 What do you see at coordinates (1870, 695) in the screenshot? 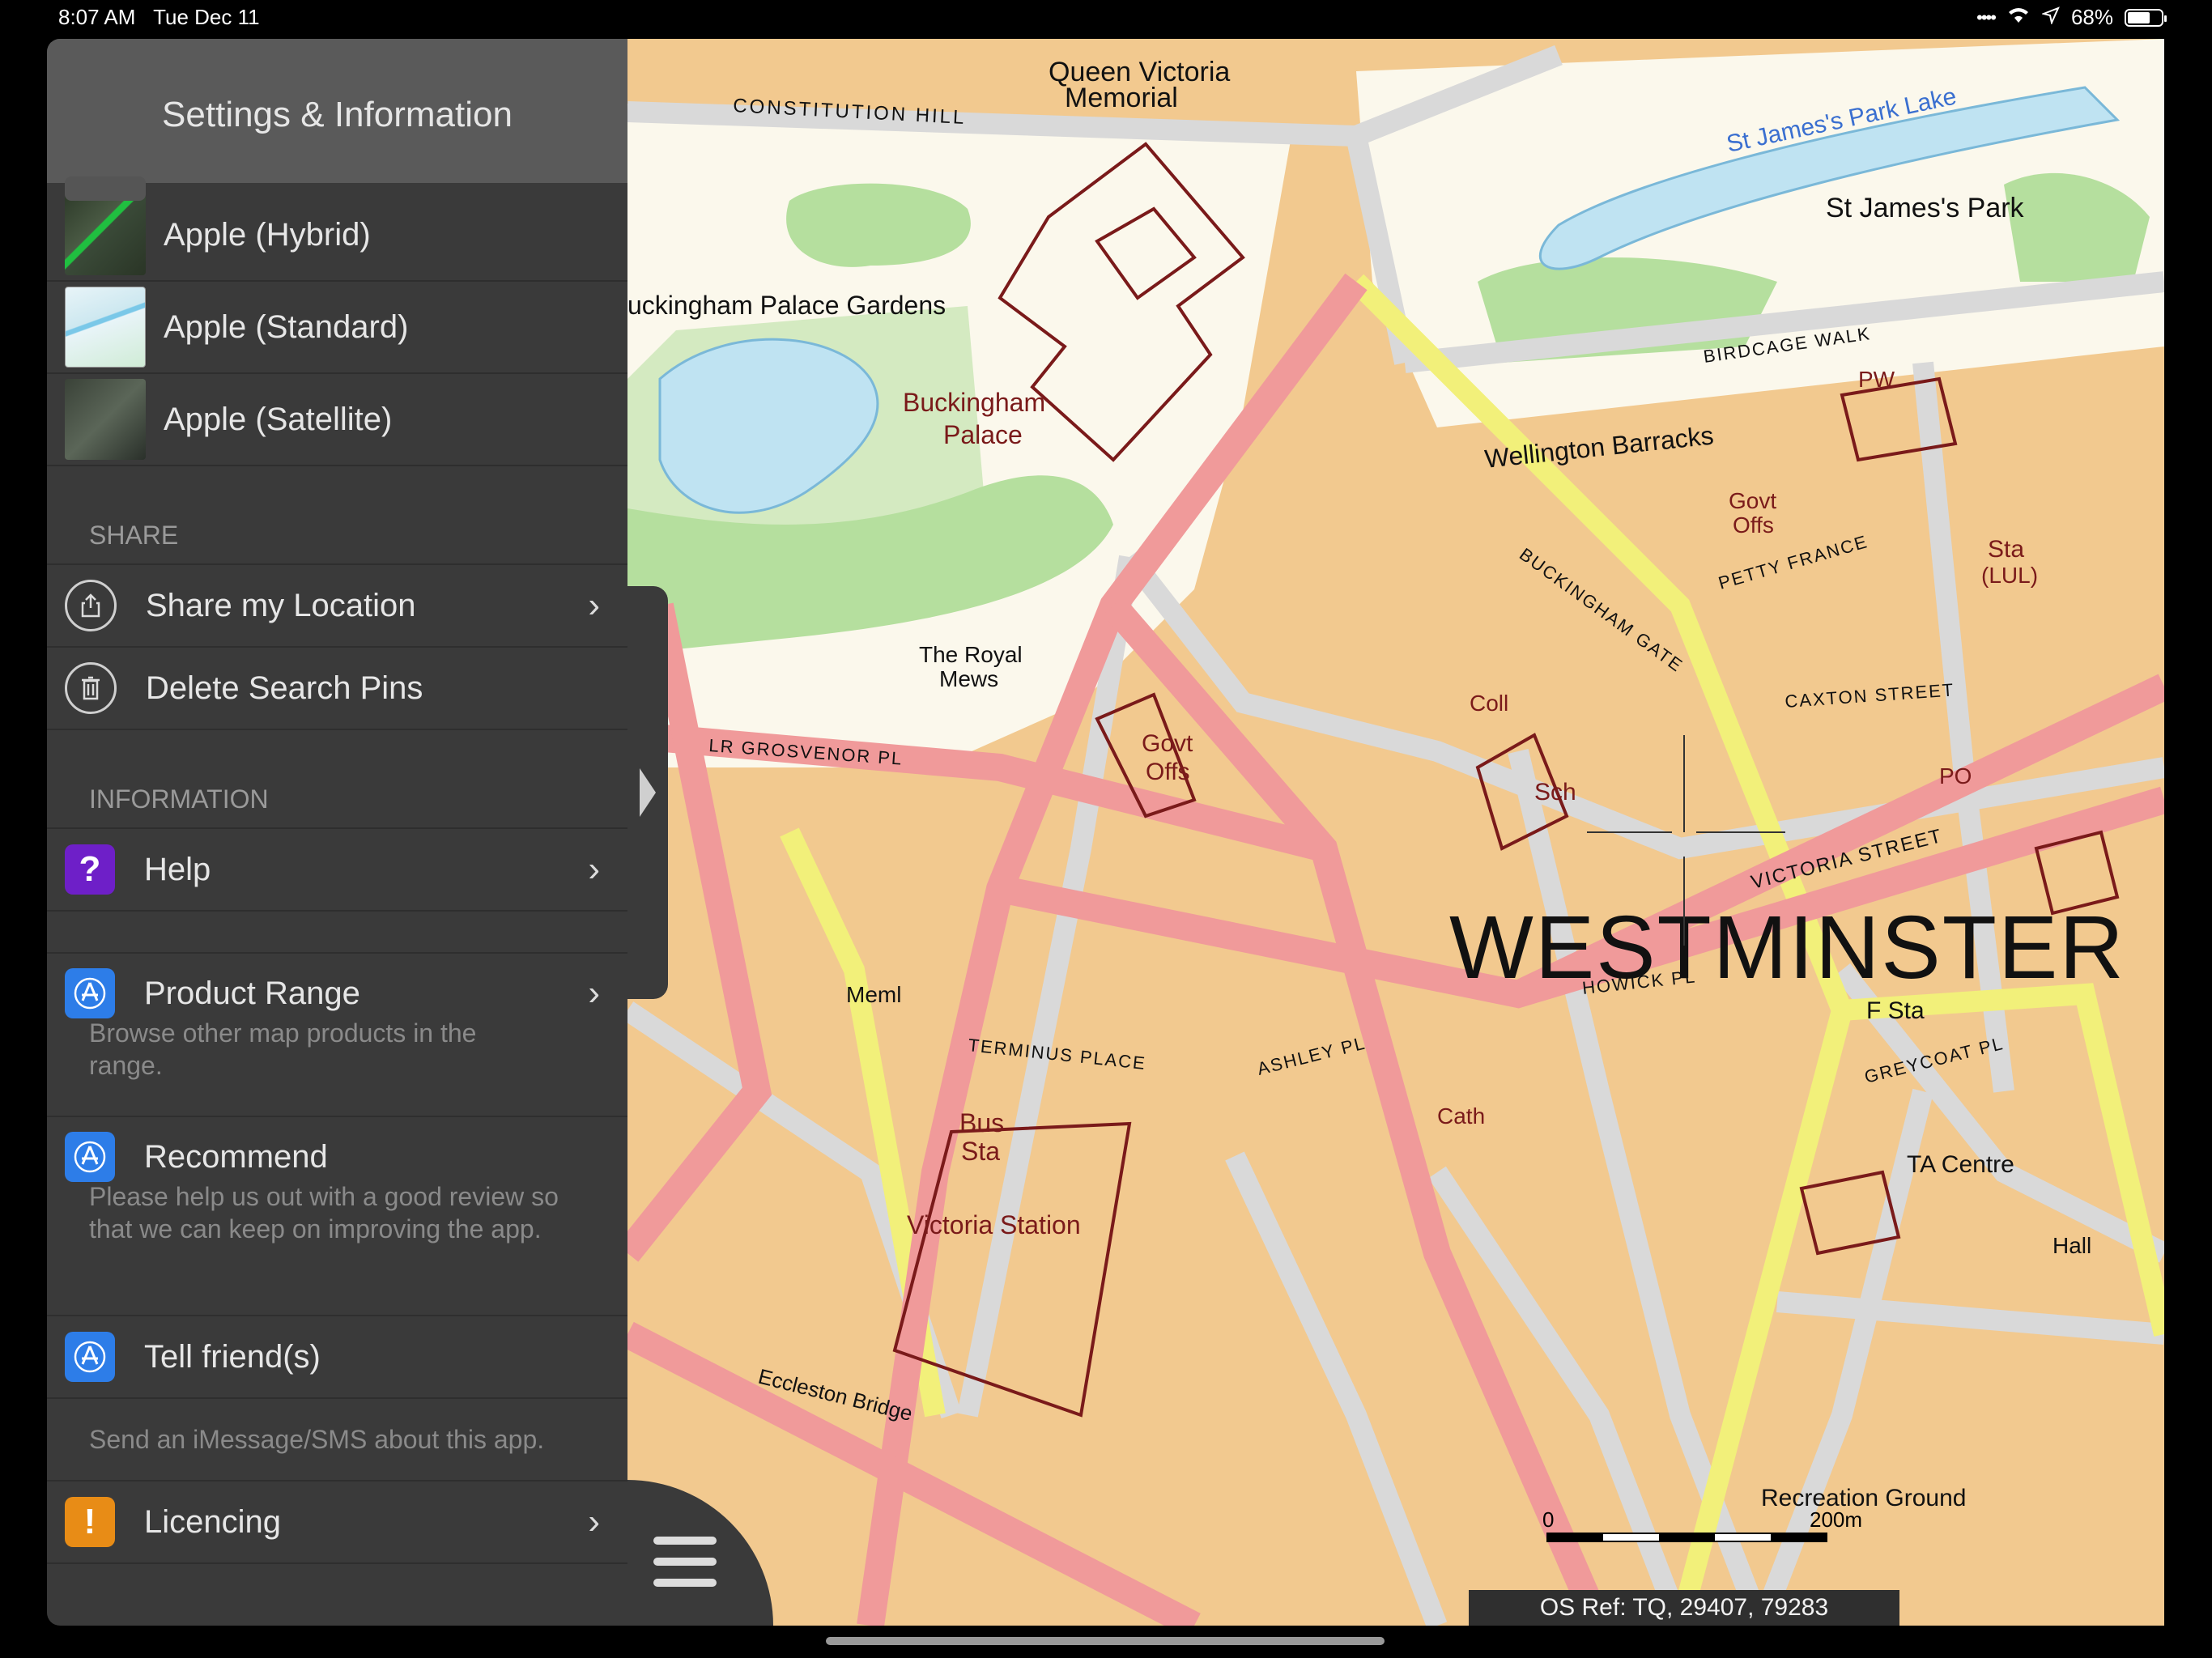
I see `map-label: CAXTON STREET` at bounding box center [1870, 695].